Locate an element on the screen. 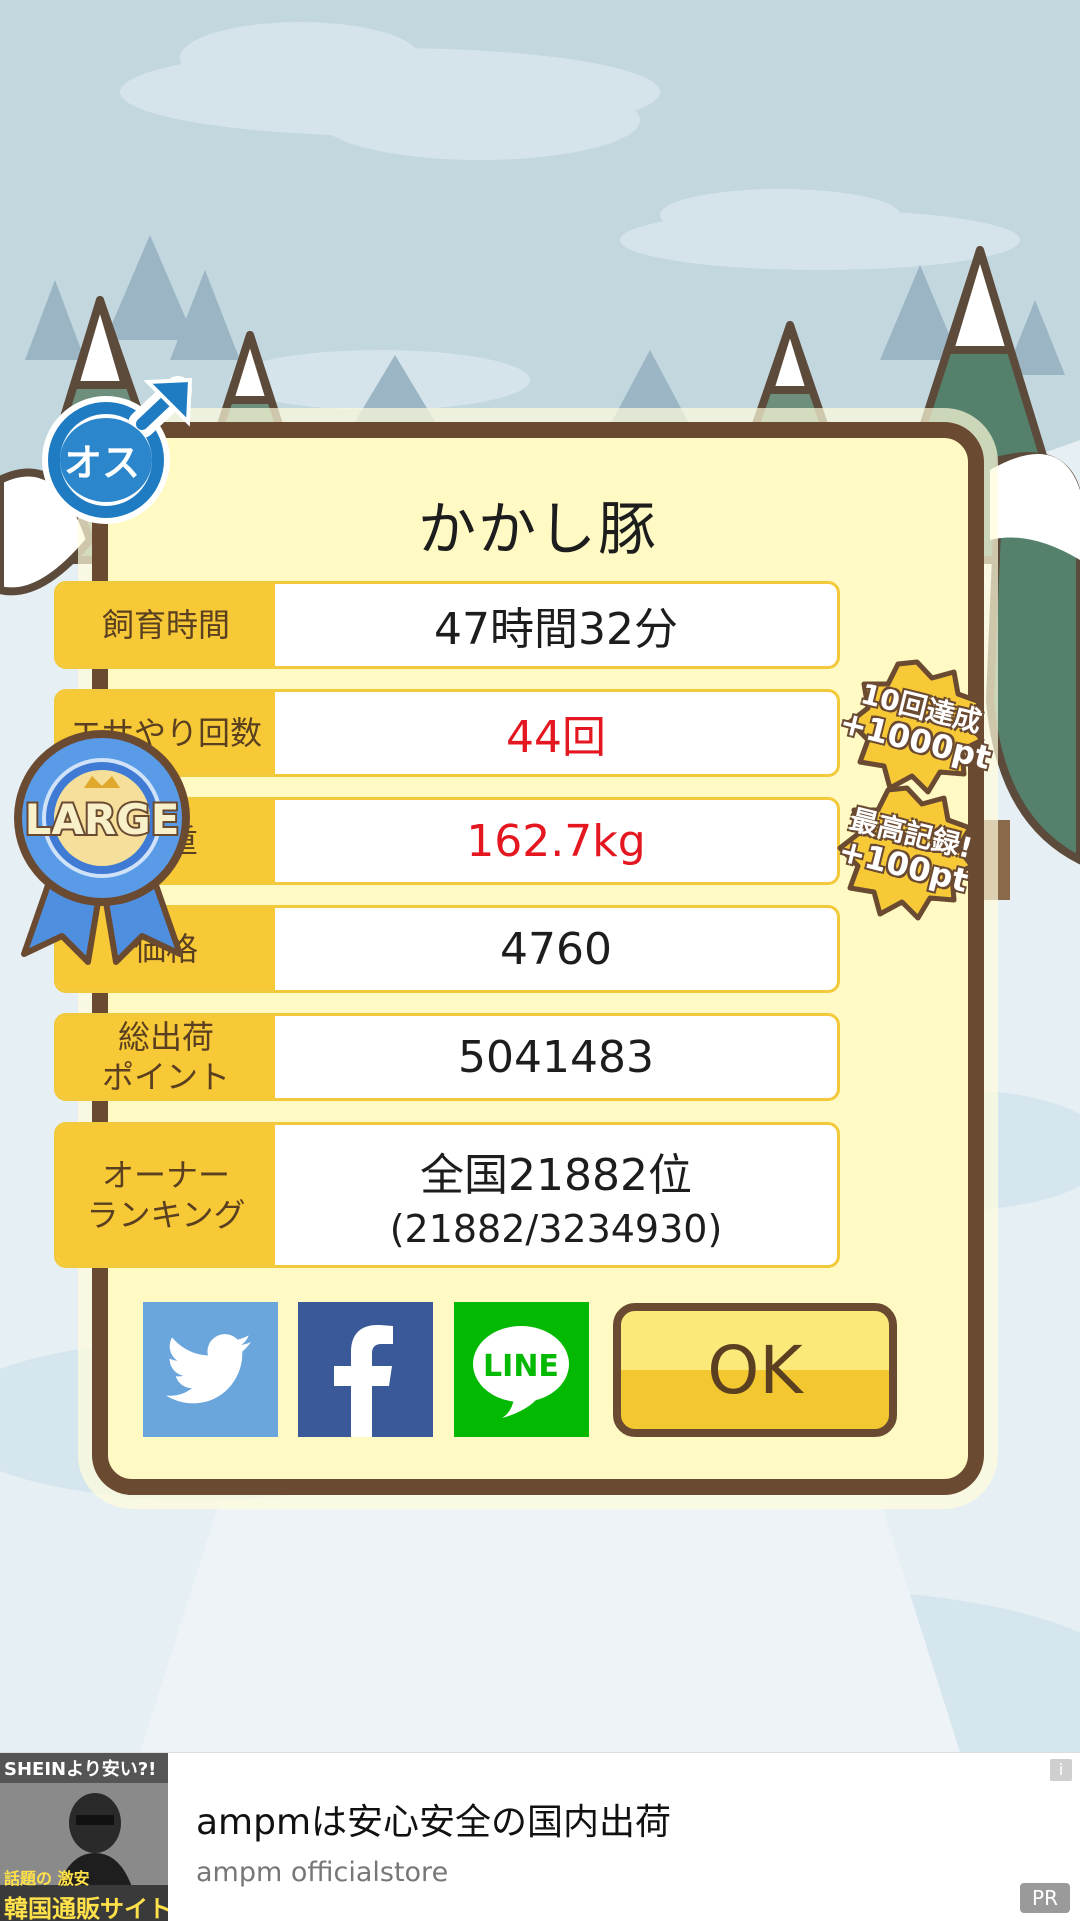 The height and width of the screenshot is (1921, 1080). stat-value: 44回 is located at coordinates (556, 737).